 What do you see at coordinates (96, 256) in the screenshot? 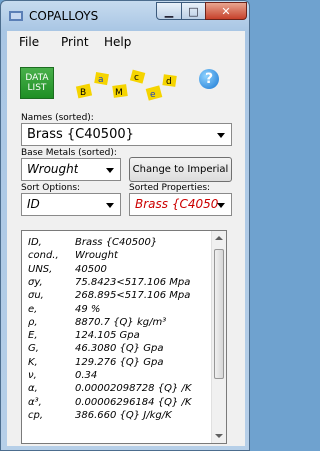
I see `property-value: Wrought` at bounding box center [96, 256].